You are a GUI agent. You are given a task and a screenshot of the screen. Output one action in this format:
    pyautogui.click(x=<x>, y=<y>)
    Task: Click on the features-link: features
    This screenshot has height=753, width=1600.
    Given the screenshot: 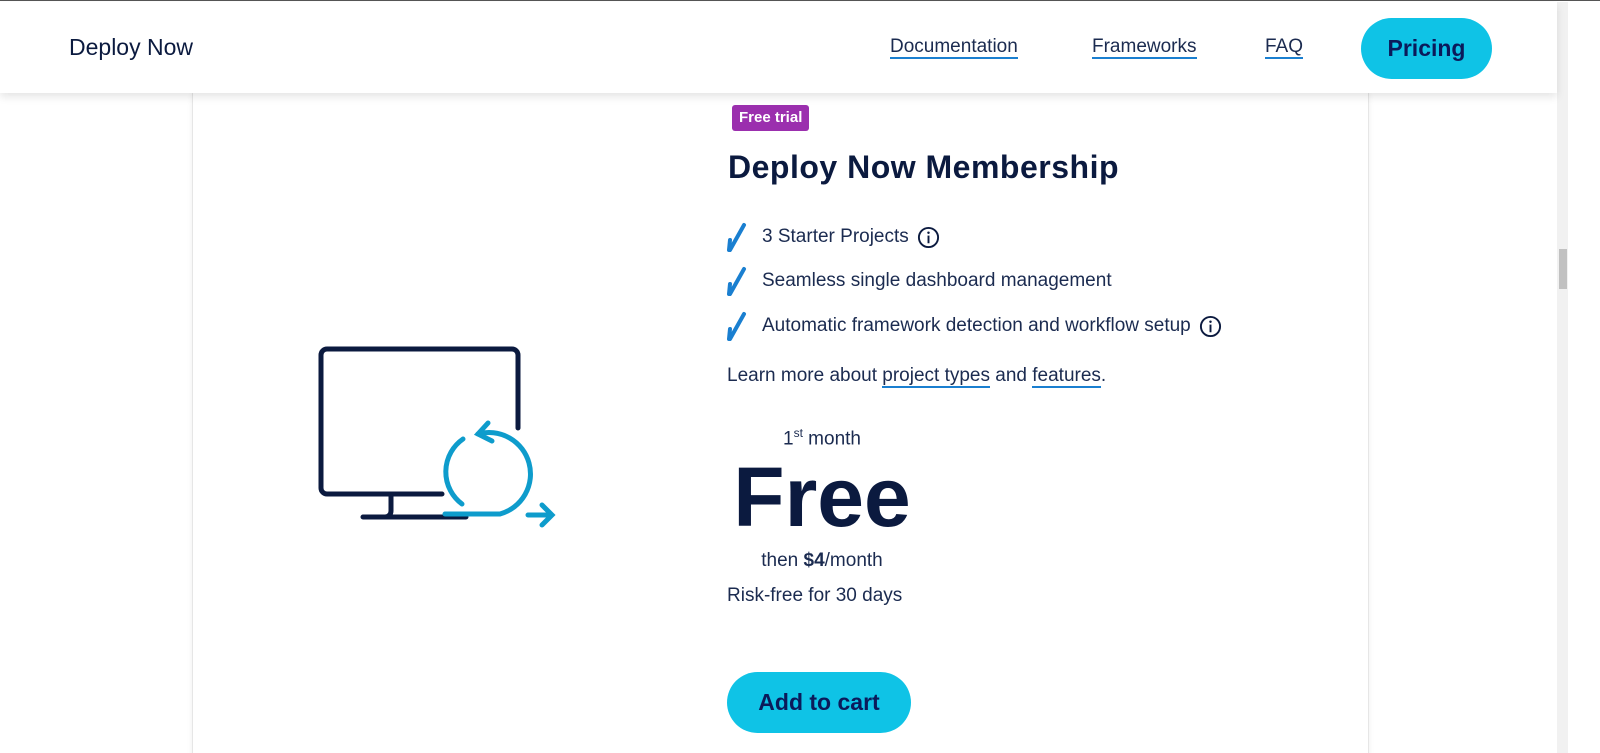 What is the action you would take?
    pyautogui.click(x=1066, y=376)
    